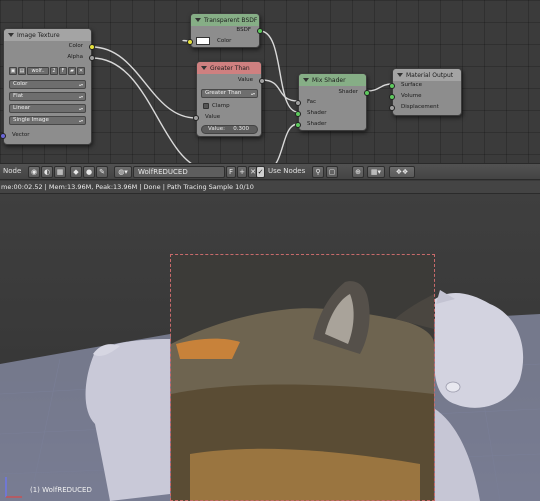  I want to click on input-shader2-socket, so click(298, 125).